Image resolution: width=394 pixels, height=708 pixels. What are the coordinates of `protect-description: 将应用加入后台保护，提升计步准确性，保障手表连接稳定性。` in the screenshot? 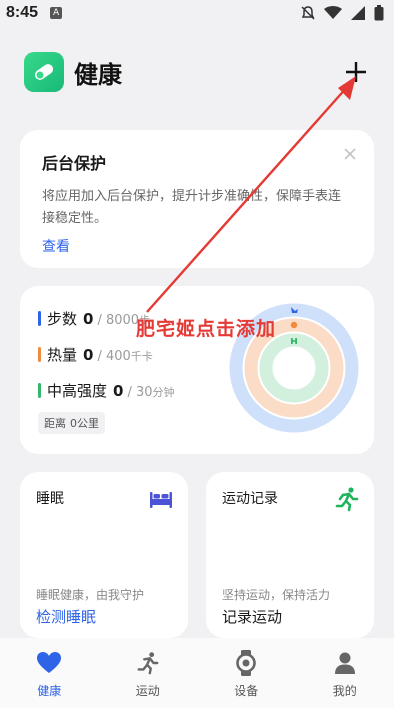 It's located at (192, 207).